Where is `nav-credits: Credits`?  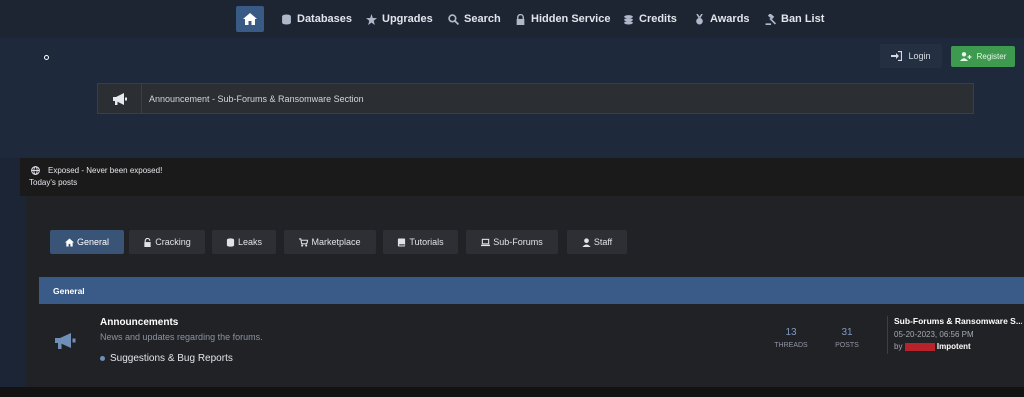
nav-credits: Credits is located at coordinates (650, 19).